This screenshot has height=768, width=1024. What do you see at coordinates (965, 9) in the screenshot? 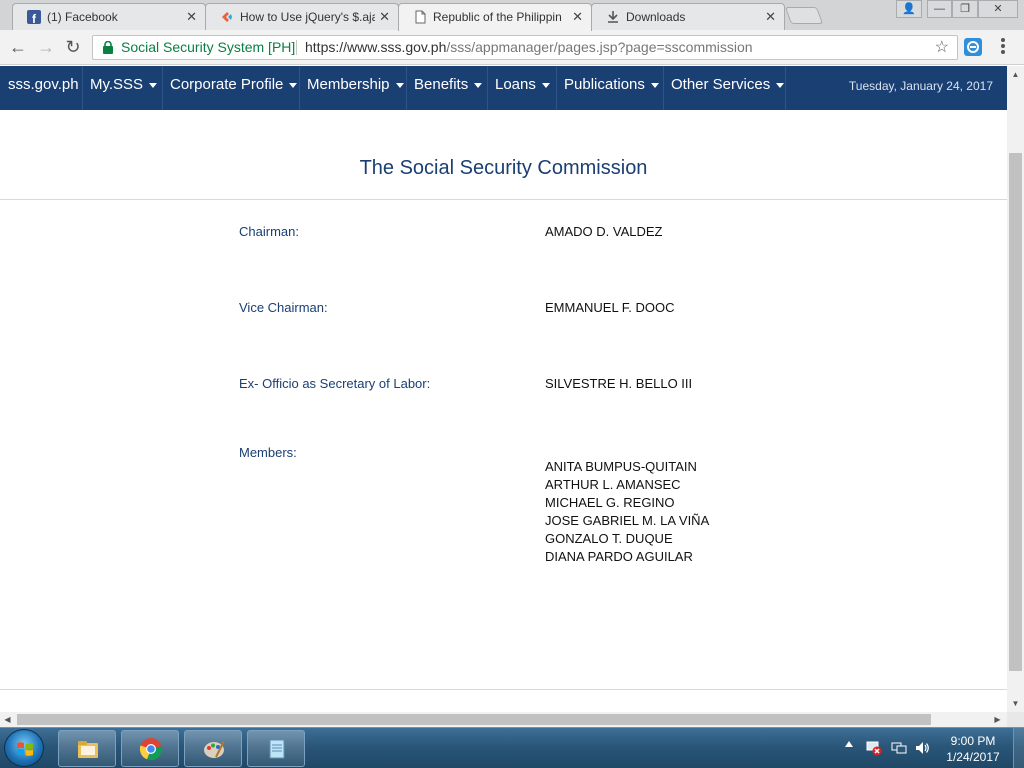
I see `maximize-button: ❐` at bounding box center [965, 9].